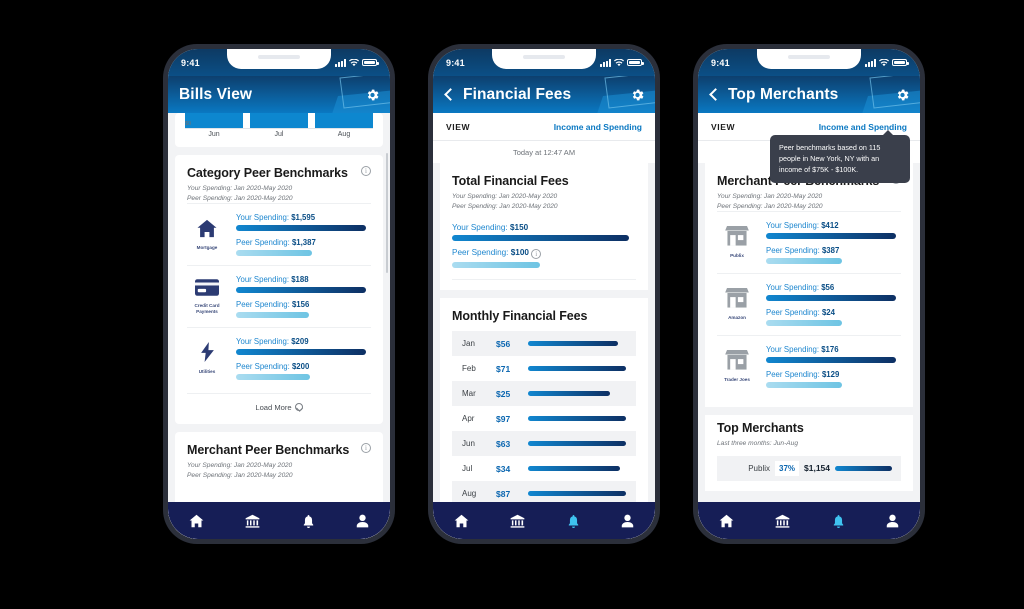 This screenshot has width=1024, height=609. I want to click on peer-spending-value: $200, so click(300, 367).